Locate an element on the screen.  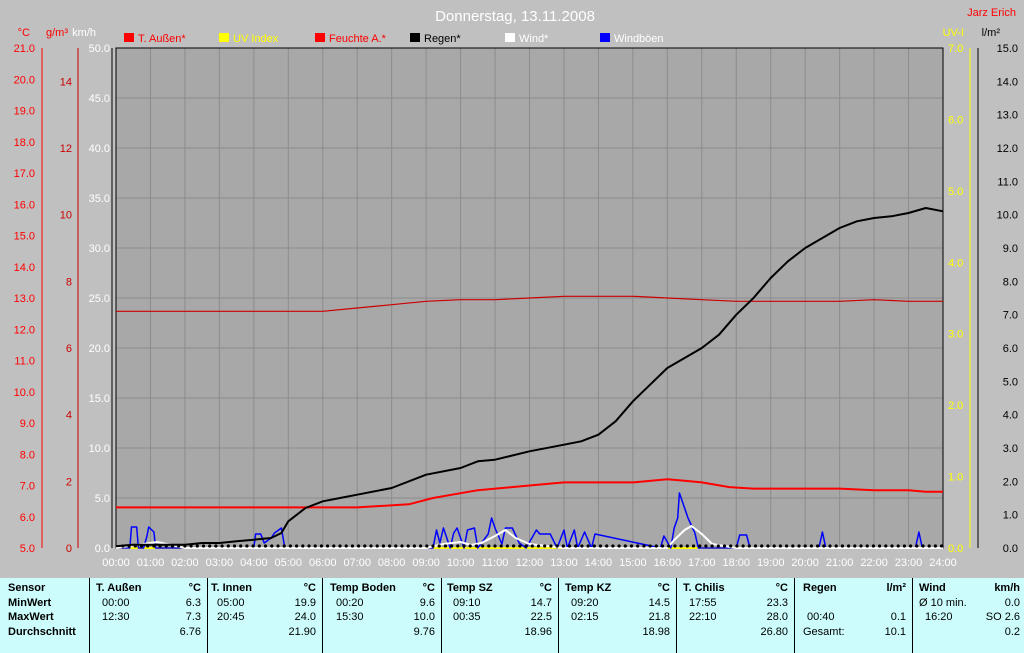
x-tick-label: 09:00 is located at coordinates (426, 563).